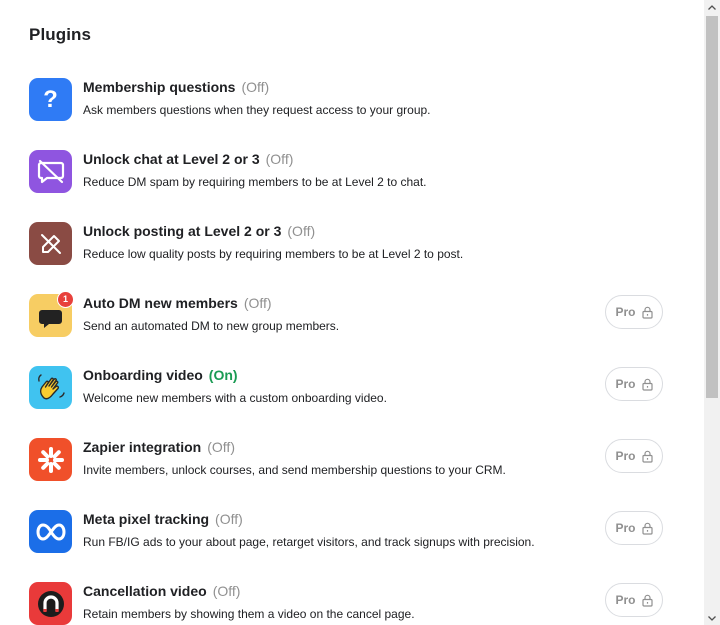  I want to click on plugin-name: Cancellation video, so click(145, 591).